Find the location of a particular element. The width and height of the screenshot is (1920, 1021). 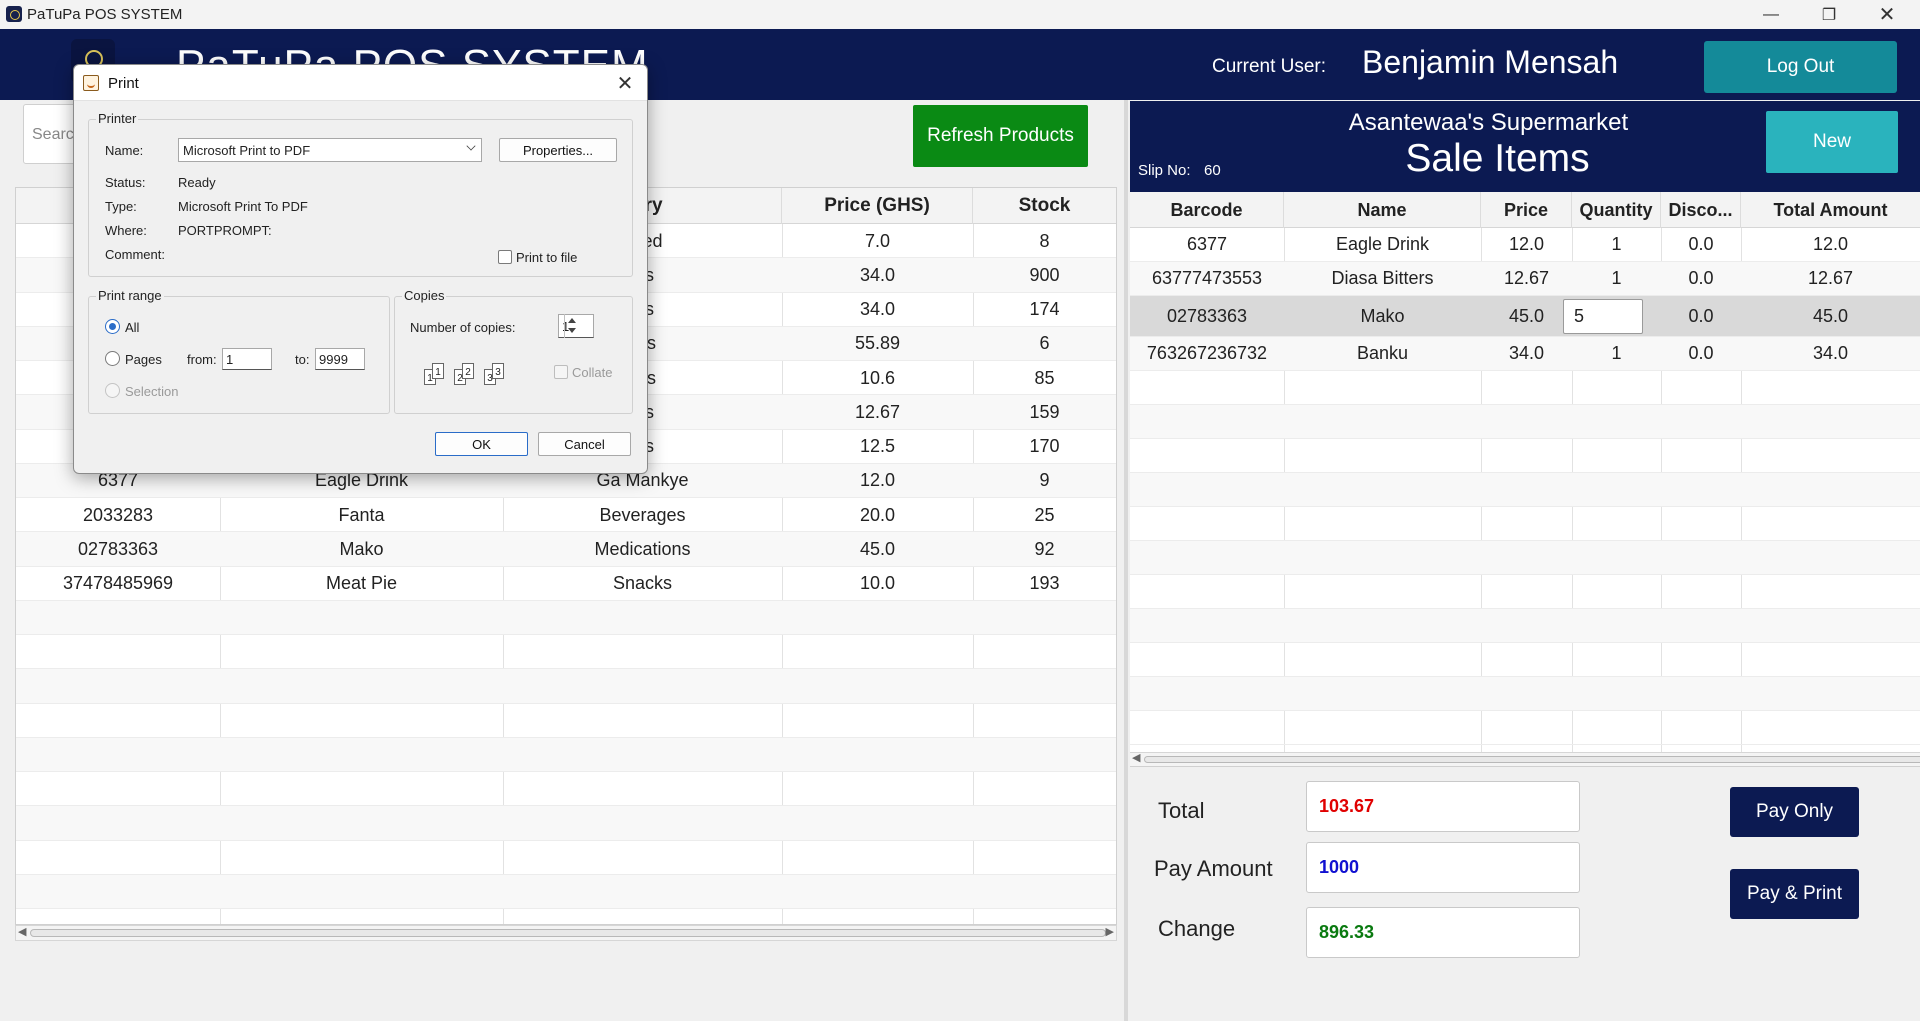

where-label: Where: is located at coordinates (126, 230).